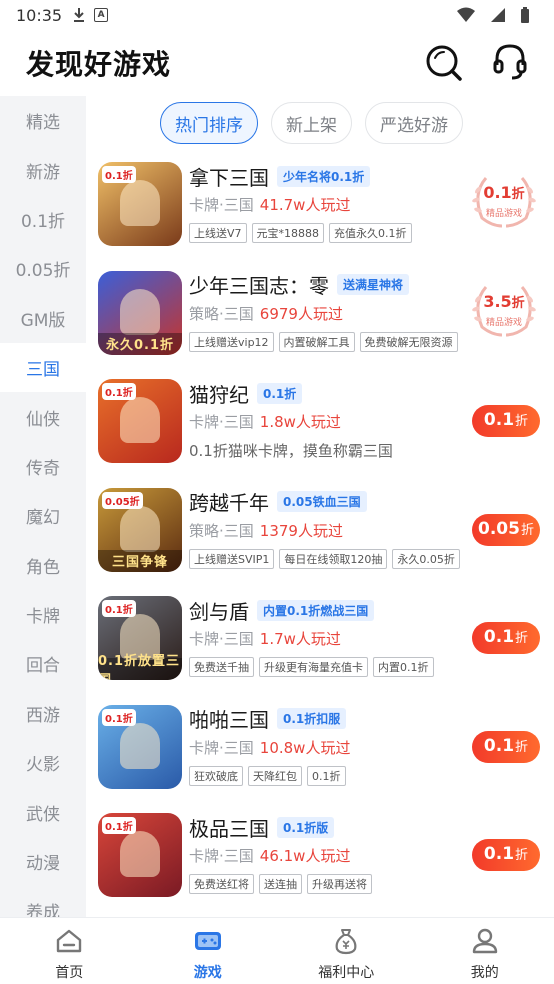 This screenshot has height=984, width=554. What do you see at coordinates (209, 123) in the screenshot?
I see `tab-sort-0: 热门排序` at bounding box center [209, 123].